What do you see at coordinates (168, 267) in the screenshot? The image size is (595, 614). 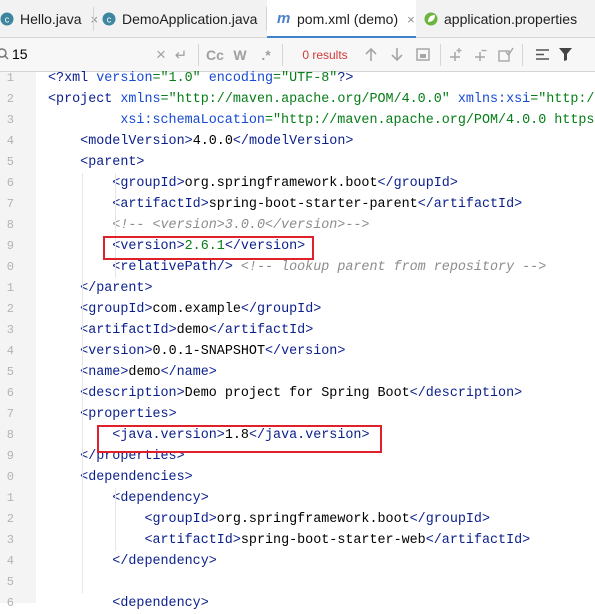 I see `code-token: relativePath` at bounding box center [168, 267].